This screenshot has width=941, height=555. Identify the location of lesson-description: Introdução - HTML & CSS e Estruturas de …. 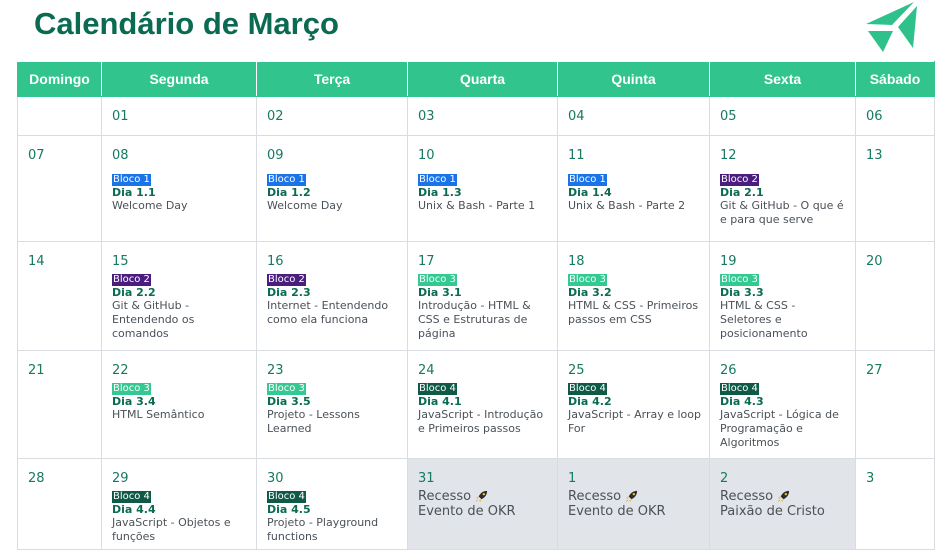
(474, 319).